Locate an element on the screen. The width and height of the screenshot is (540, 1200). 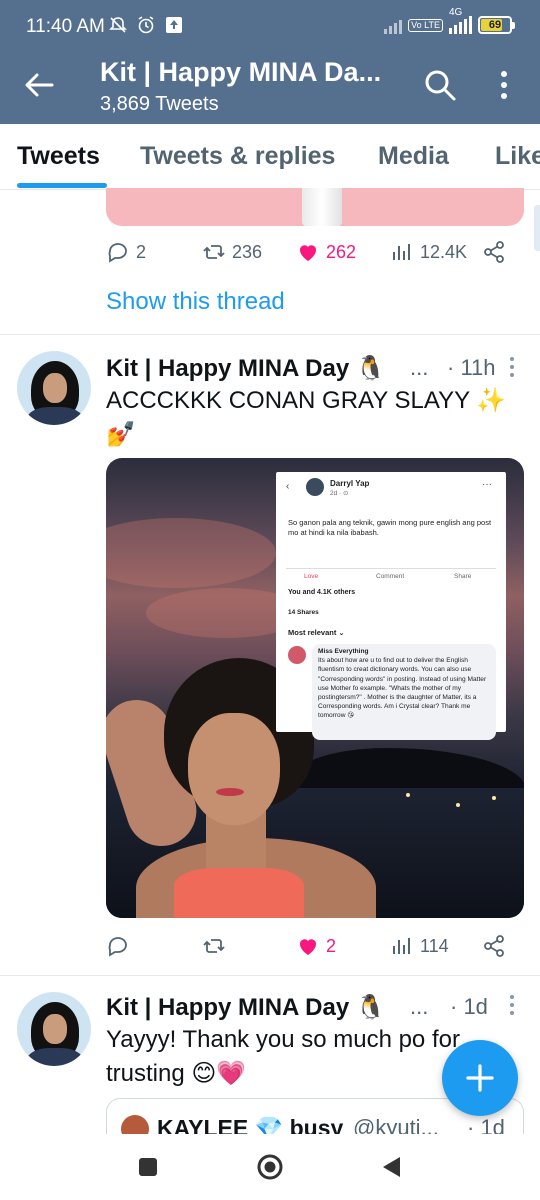
battery-icon: 69 is located at coordinates (496, 25).